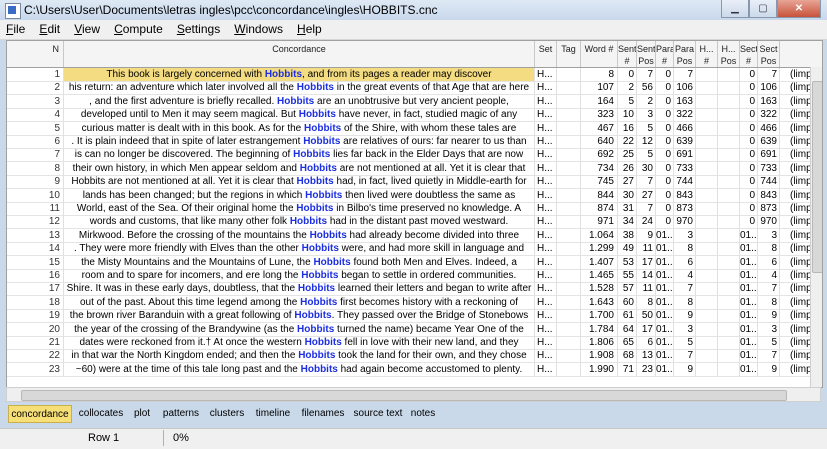 This screenshot has height=449, width=827. I want to click on vertical-scroll-thumb, so click(817, 177).